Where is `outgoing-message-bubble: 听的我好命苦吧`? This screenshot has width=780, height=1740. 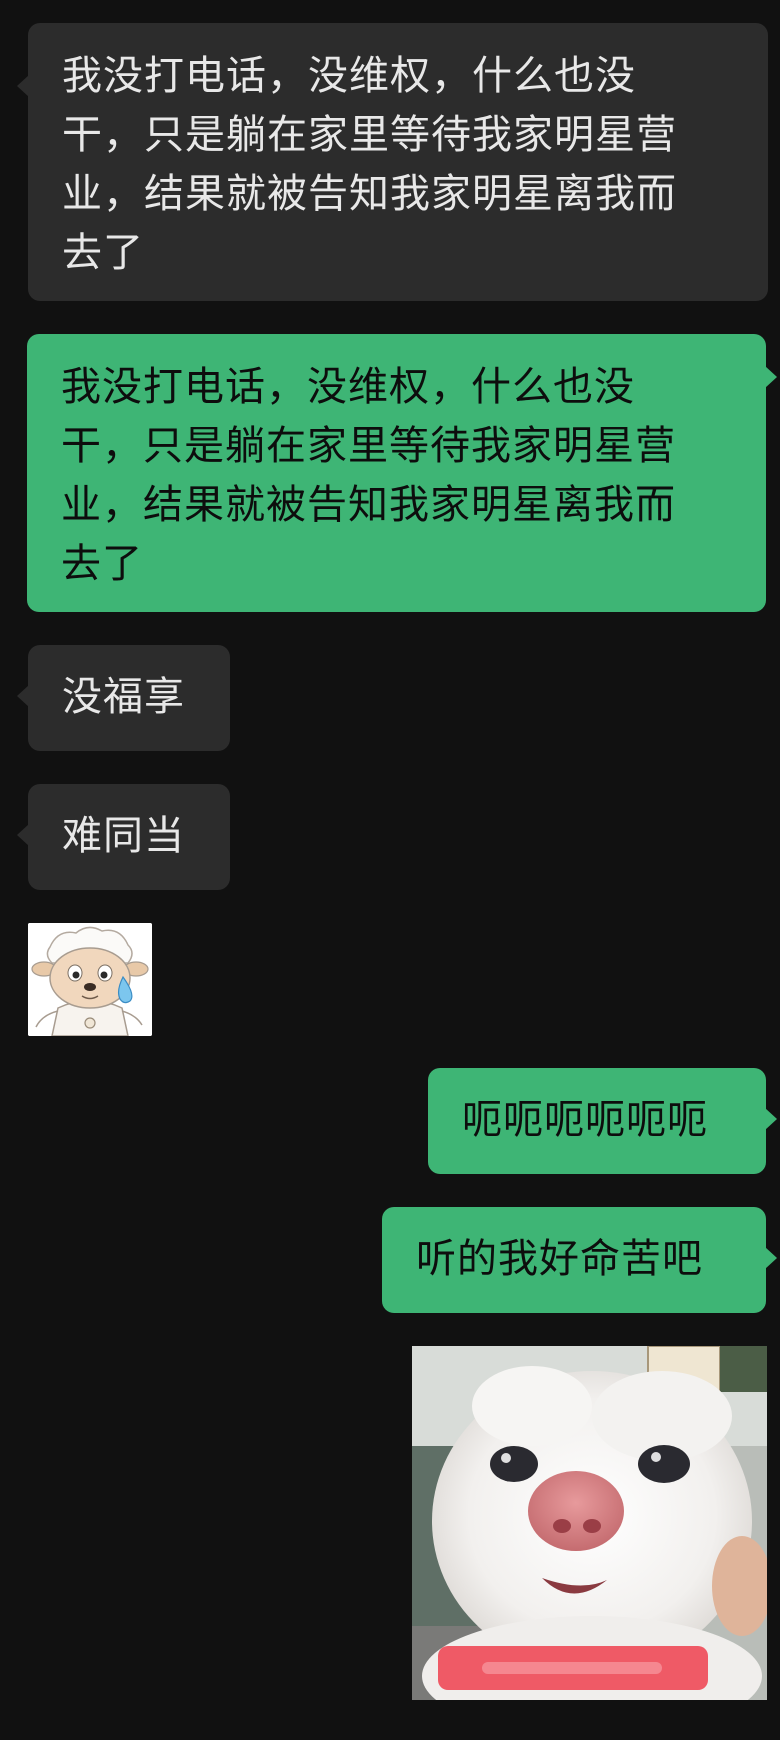
outgoing-message-bubble: 听的我好命苦吧 is located at coordinates (579, 1260).